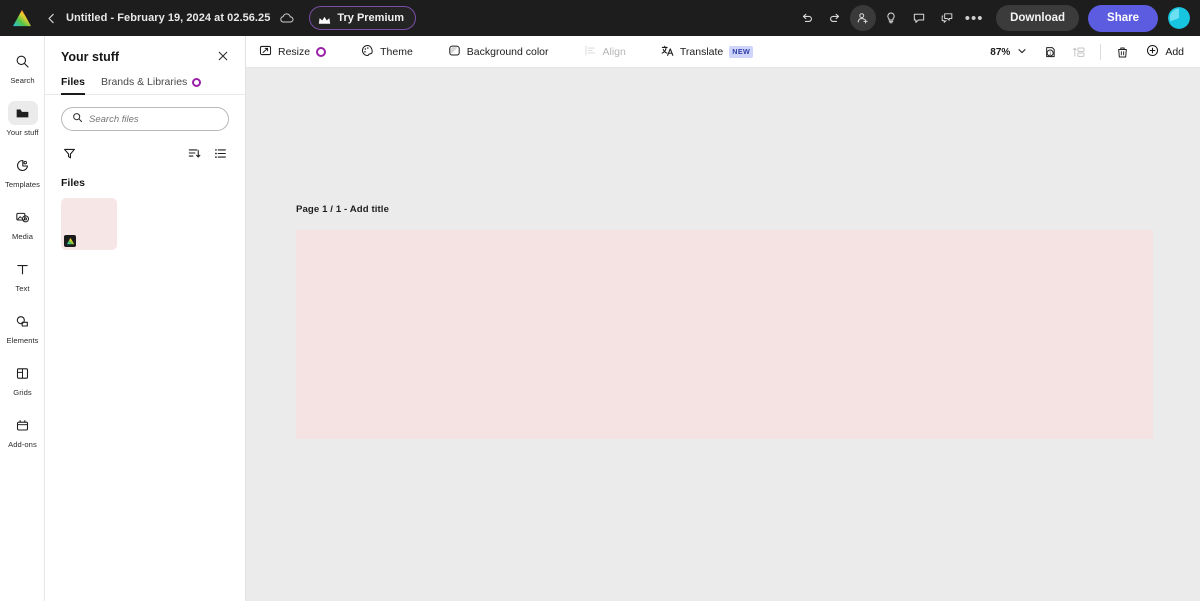 Image resolution: width=1200 pixels, height=601 pixels. I want to click on background-color-button: Background color, so click(498, 52).